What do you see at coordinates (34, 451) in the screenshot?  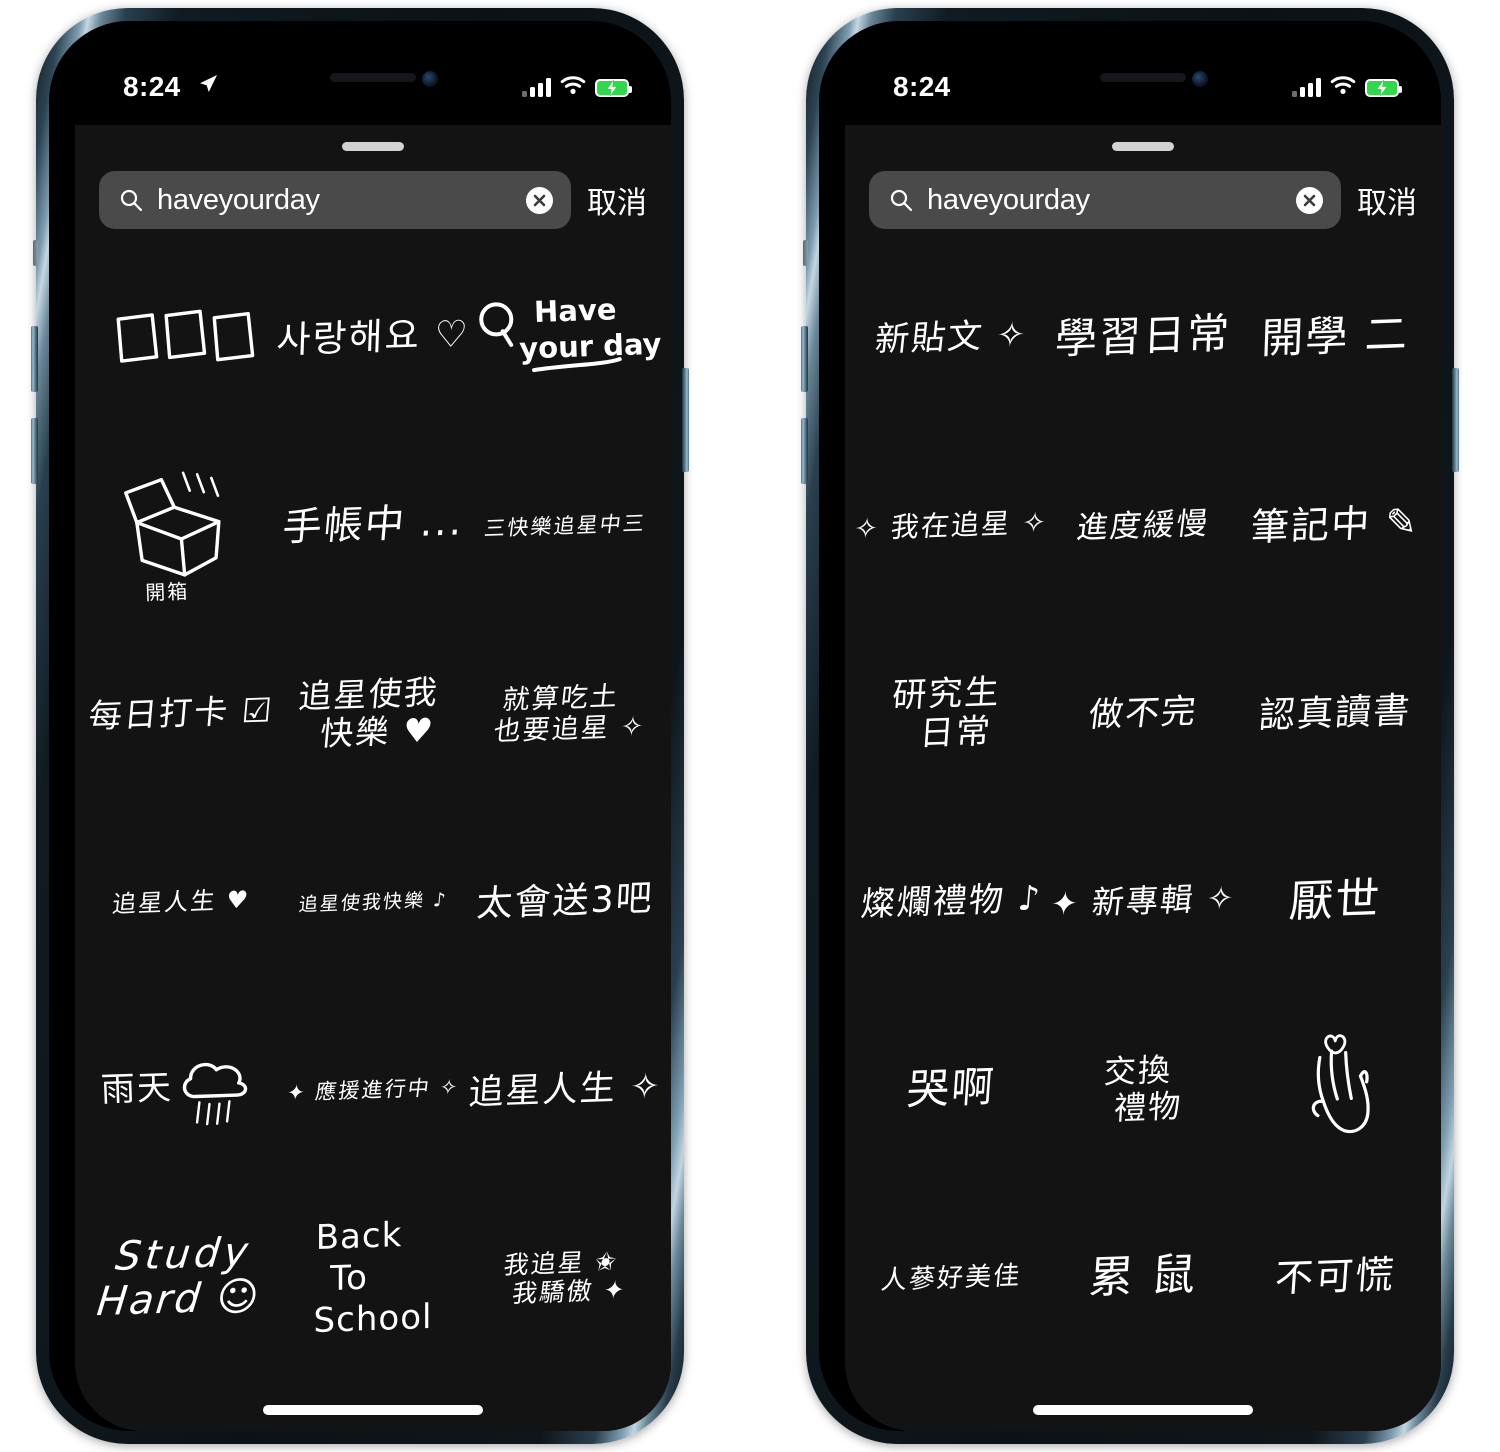 I see `volume-down-button-left` at bounding box center [34, 451].